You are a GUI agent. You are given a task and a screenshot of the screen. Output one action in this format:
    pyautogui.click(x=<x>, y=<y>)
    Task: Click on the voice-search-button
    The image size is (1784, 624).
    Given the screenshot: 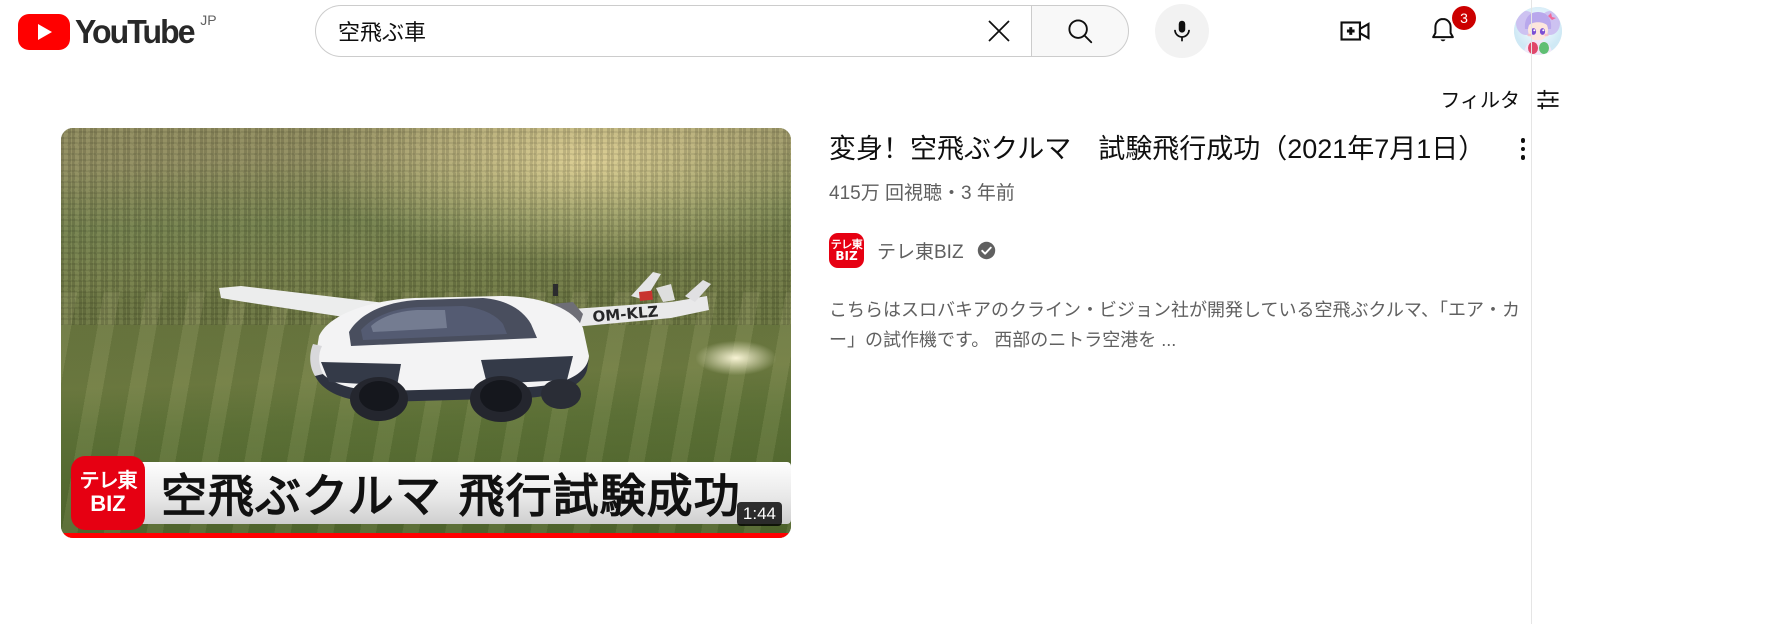 What is the action you would take?
    pyautogui.click(x=1182, y=31)
    